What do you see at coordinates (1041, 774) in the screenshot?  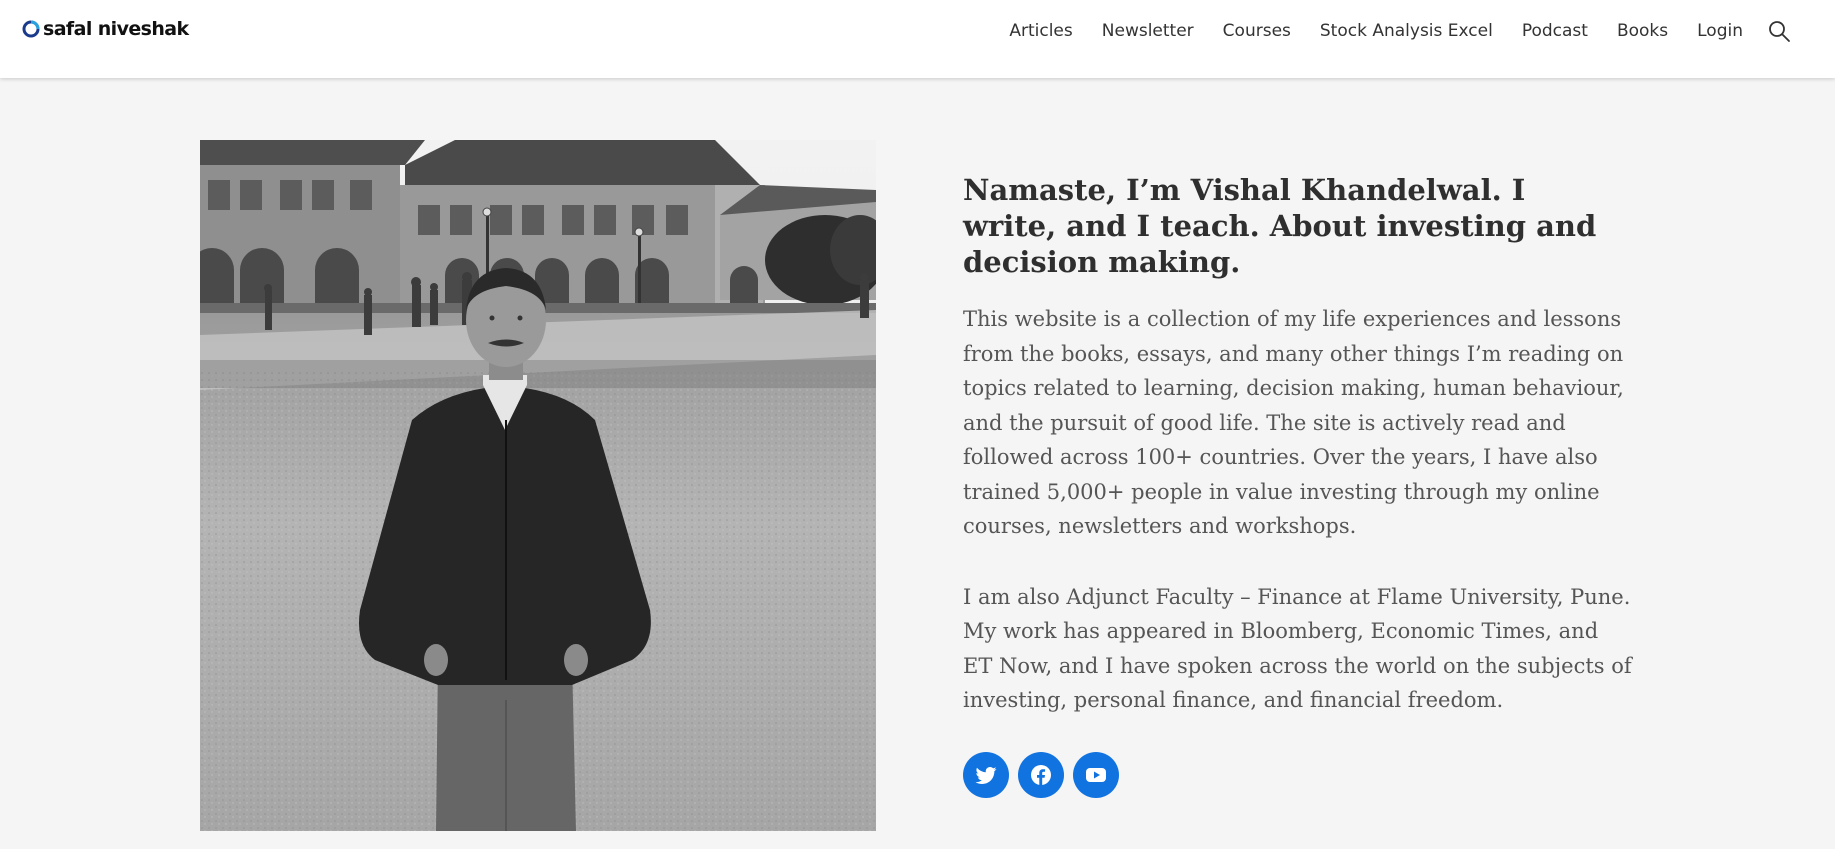 I see `facebook-icon` at bounding box center [1041, 774].